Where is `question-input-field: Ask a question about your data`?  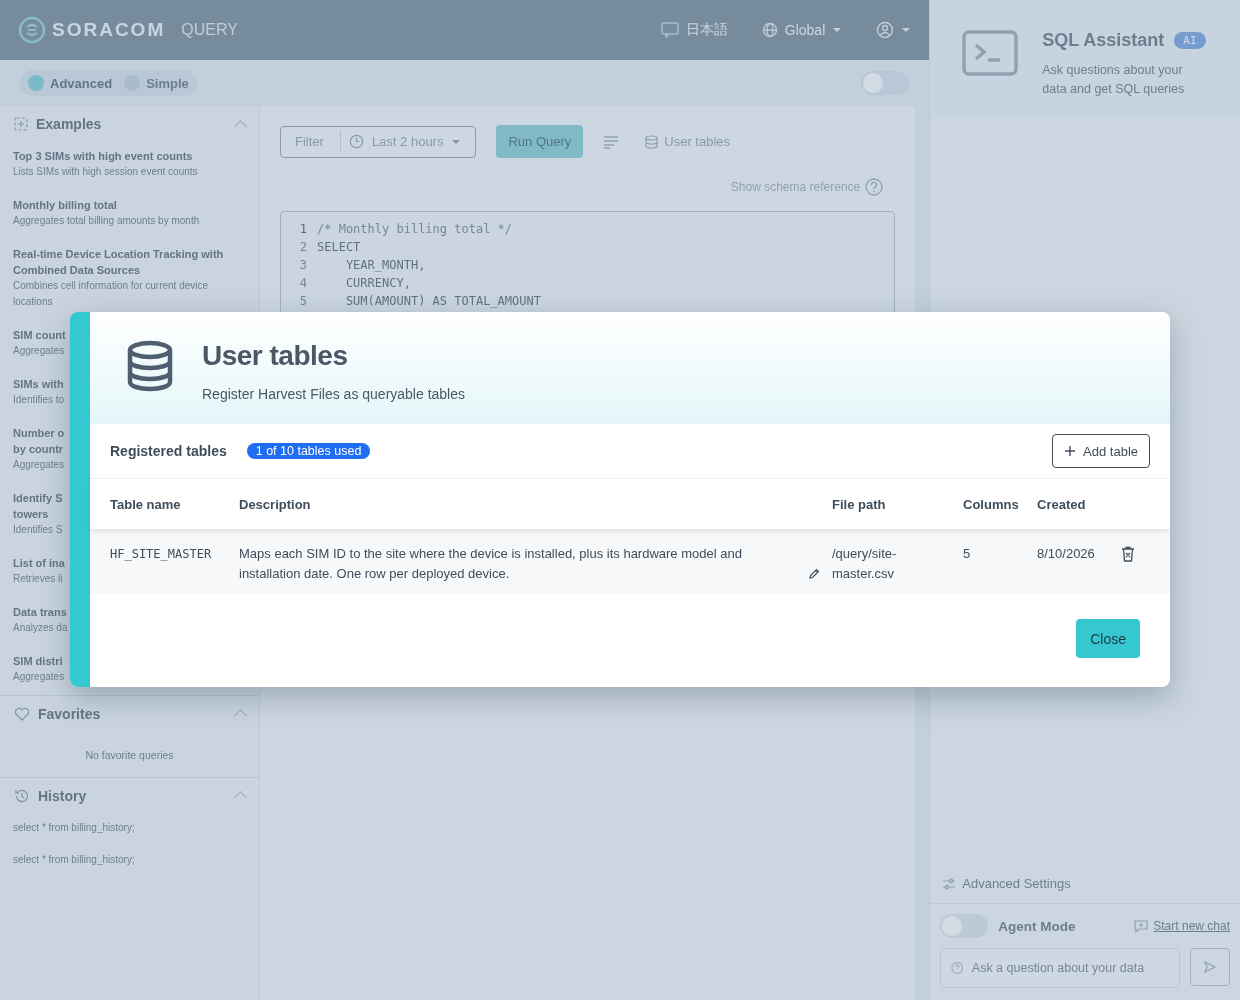 question-input-field: Ask a question about your data is located at coordinates (1069, 968).